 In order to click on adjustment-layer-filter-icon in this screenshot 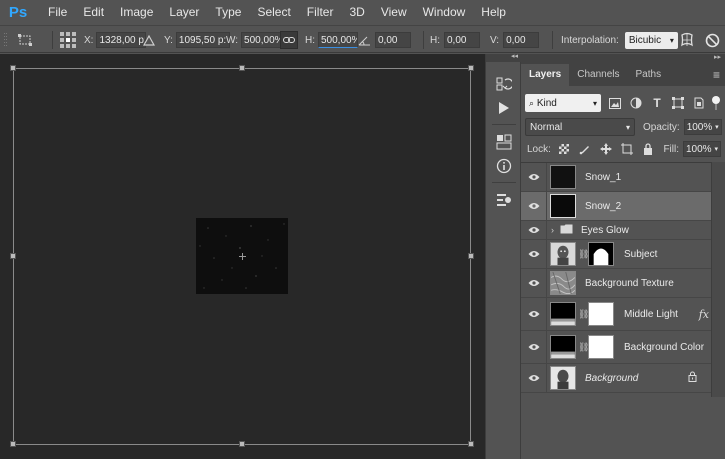, I will do `click(636, 103)`.